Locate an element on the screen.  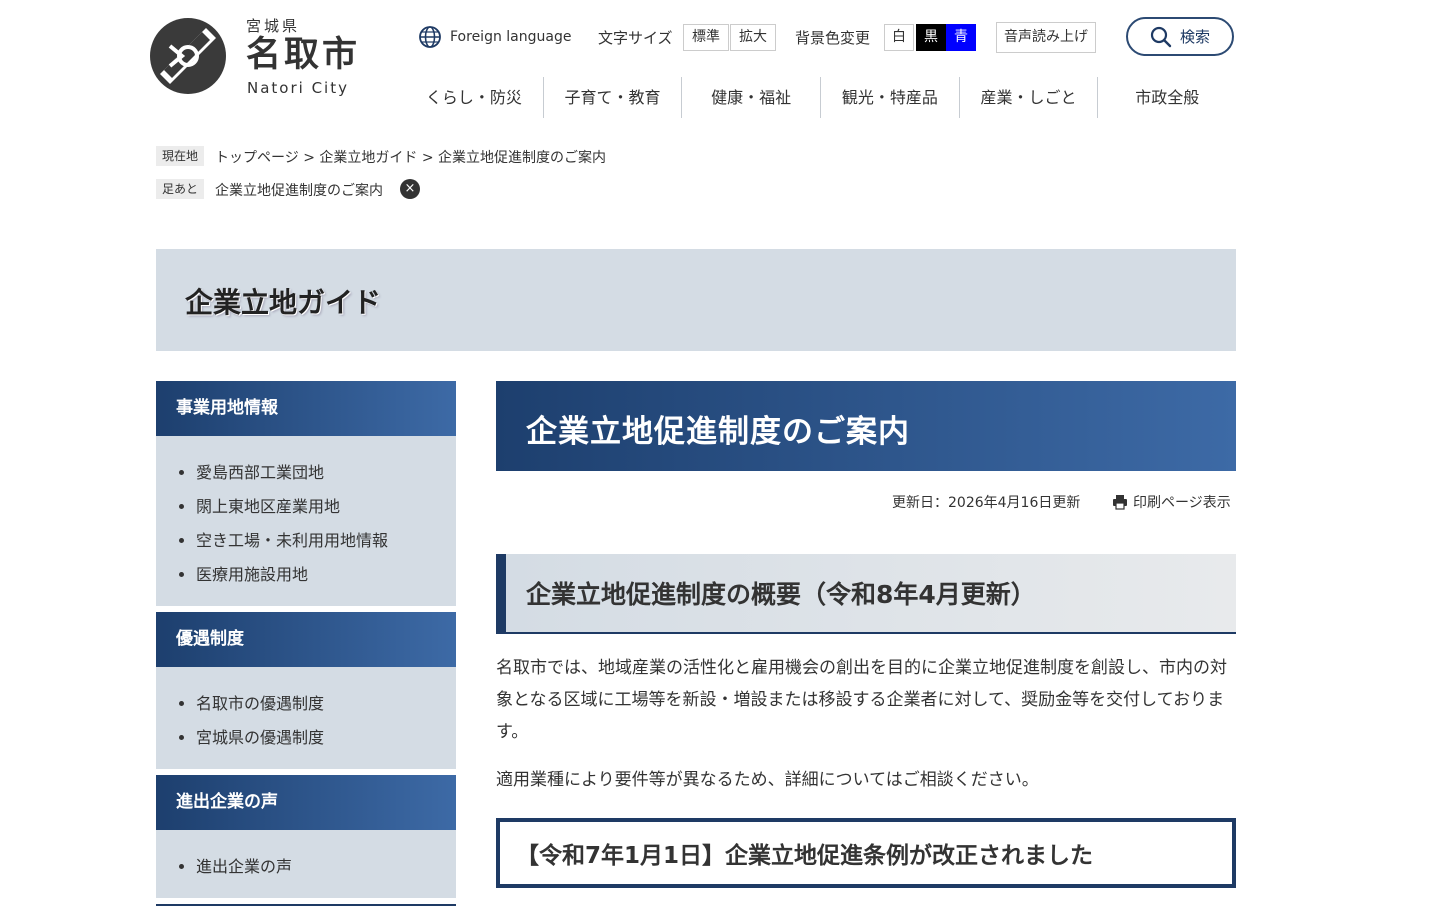
sidebar-item: 名取市の優遇制度 is located at coordinates (326, 704).